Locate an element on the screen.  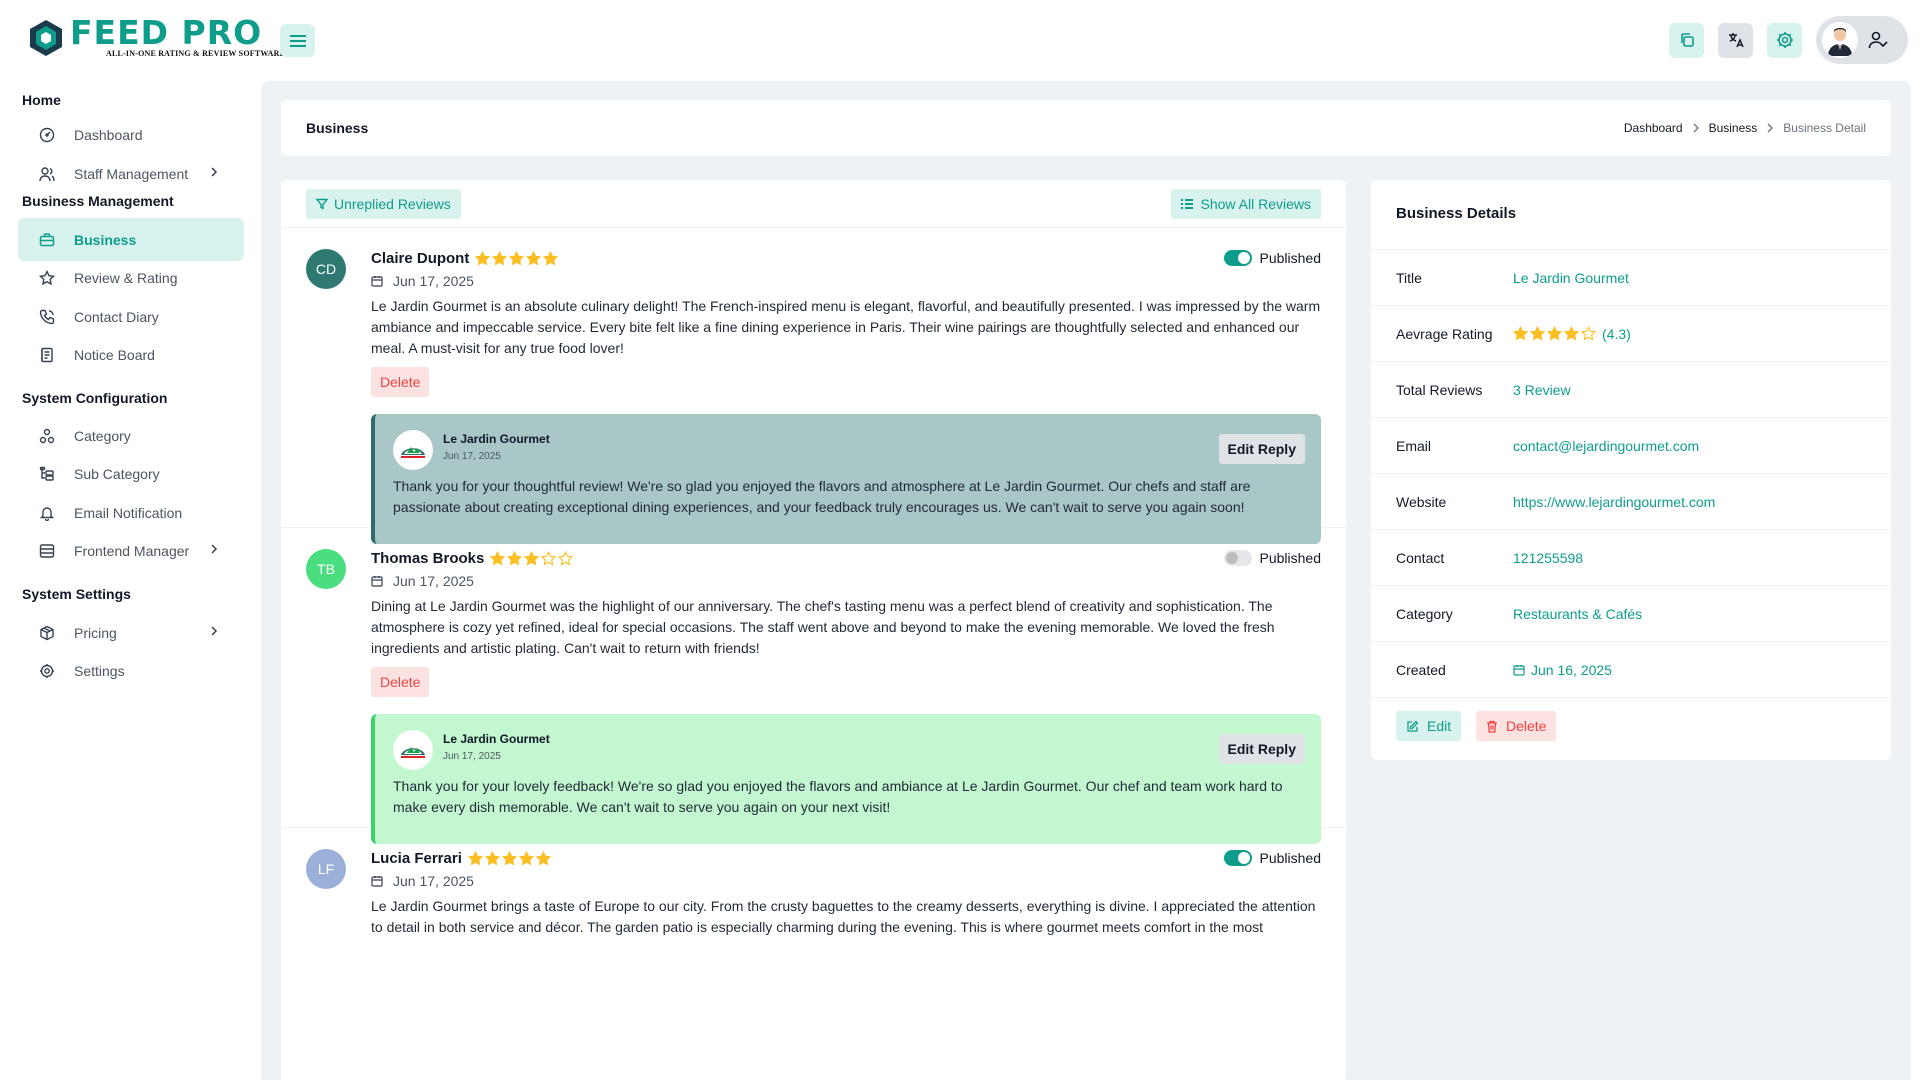
sidebar-item-contact-diary: Contact Diary is located at coordinates (131, 316).